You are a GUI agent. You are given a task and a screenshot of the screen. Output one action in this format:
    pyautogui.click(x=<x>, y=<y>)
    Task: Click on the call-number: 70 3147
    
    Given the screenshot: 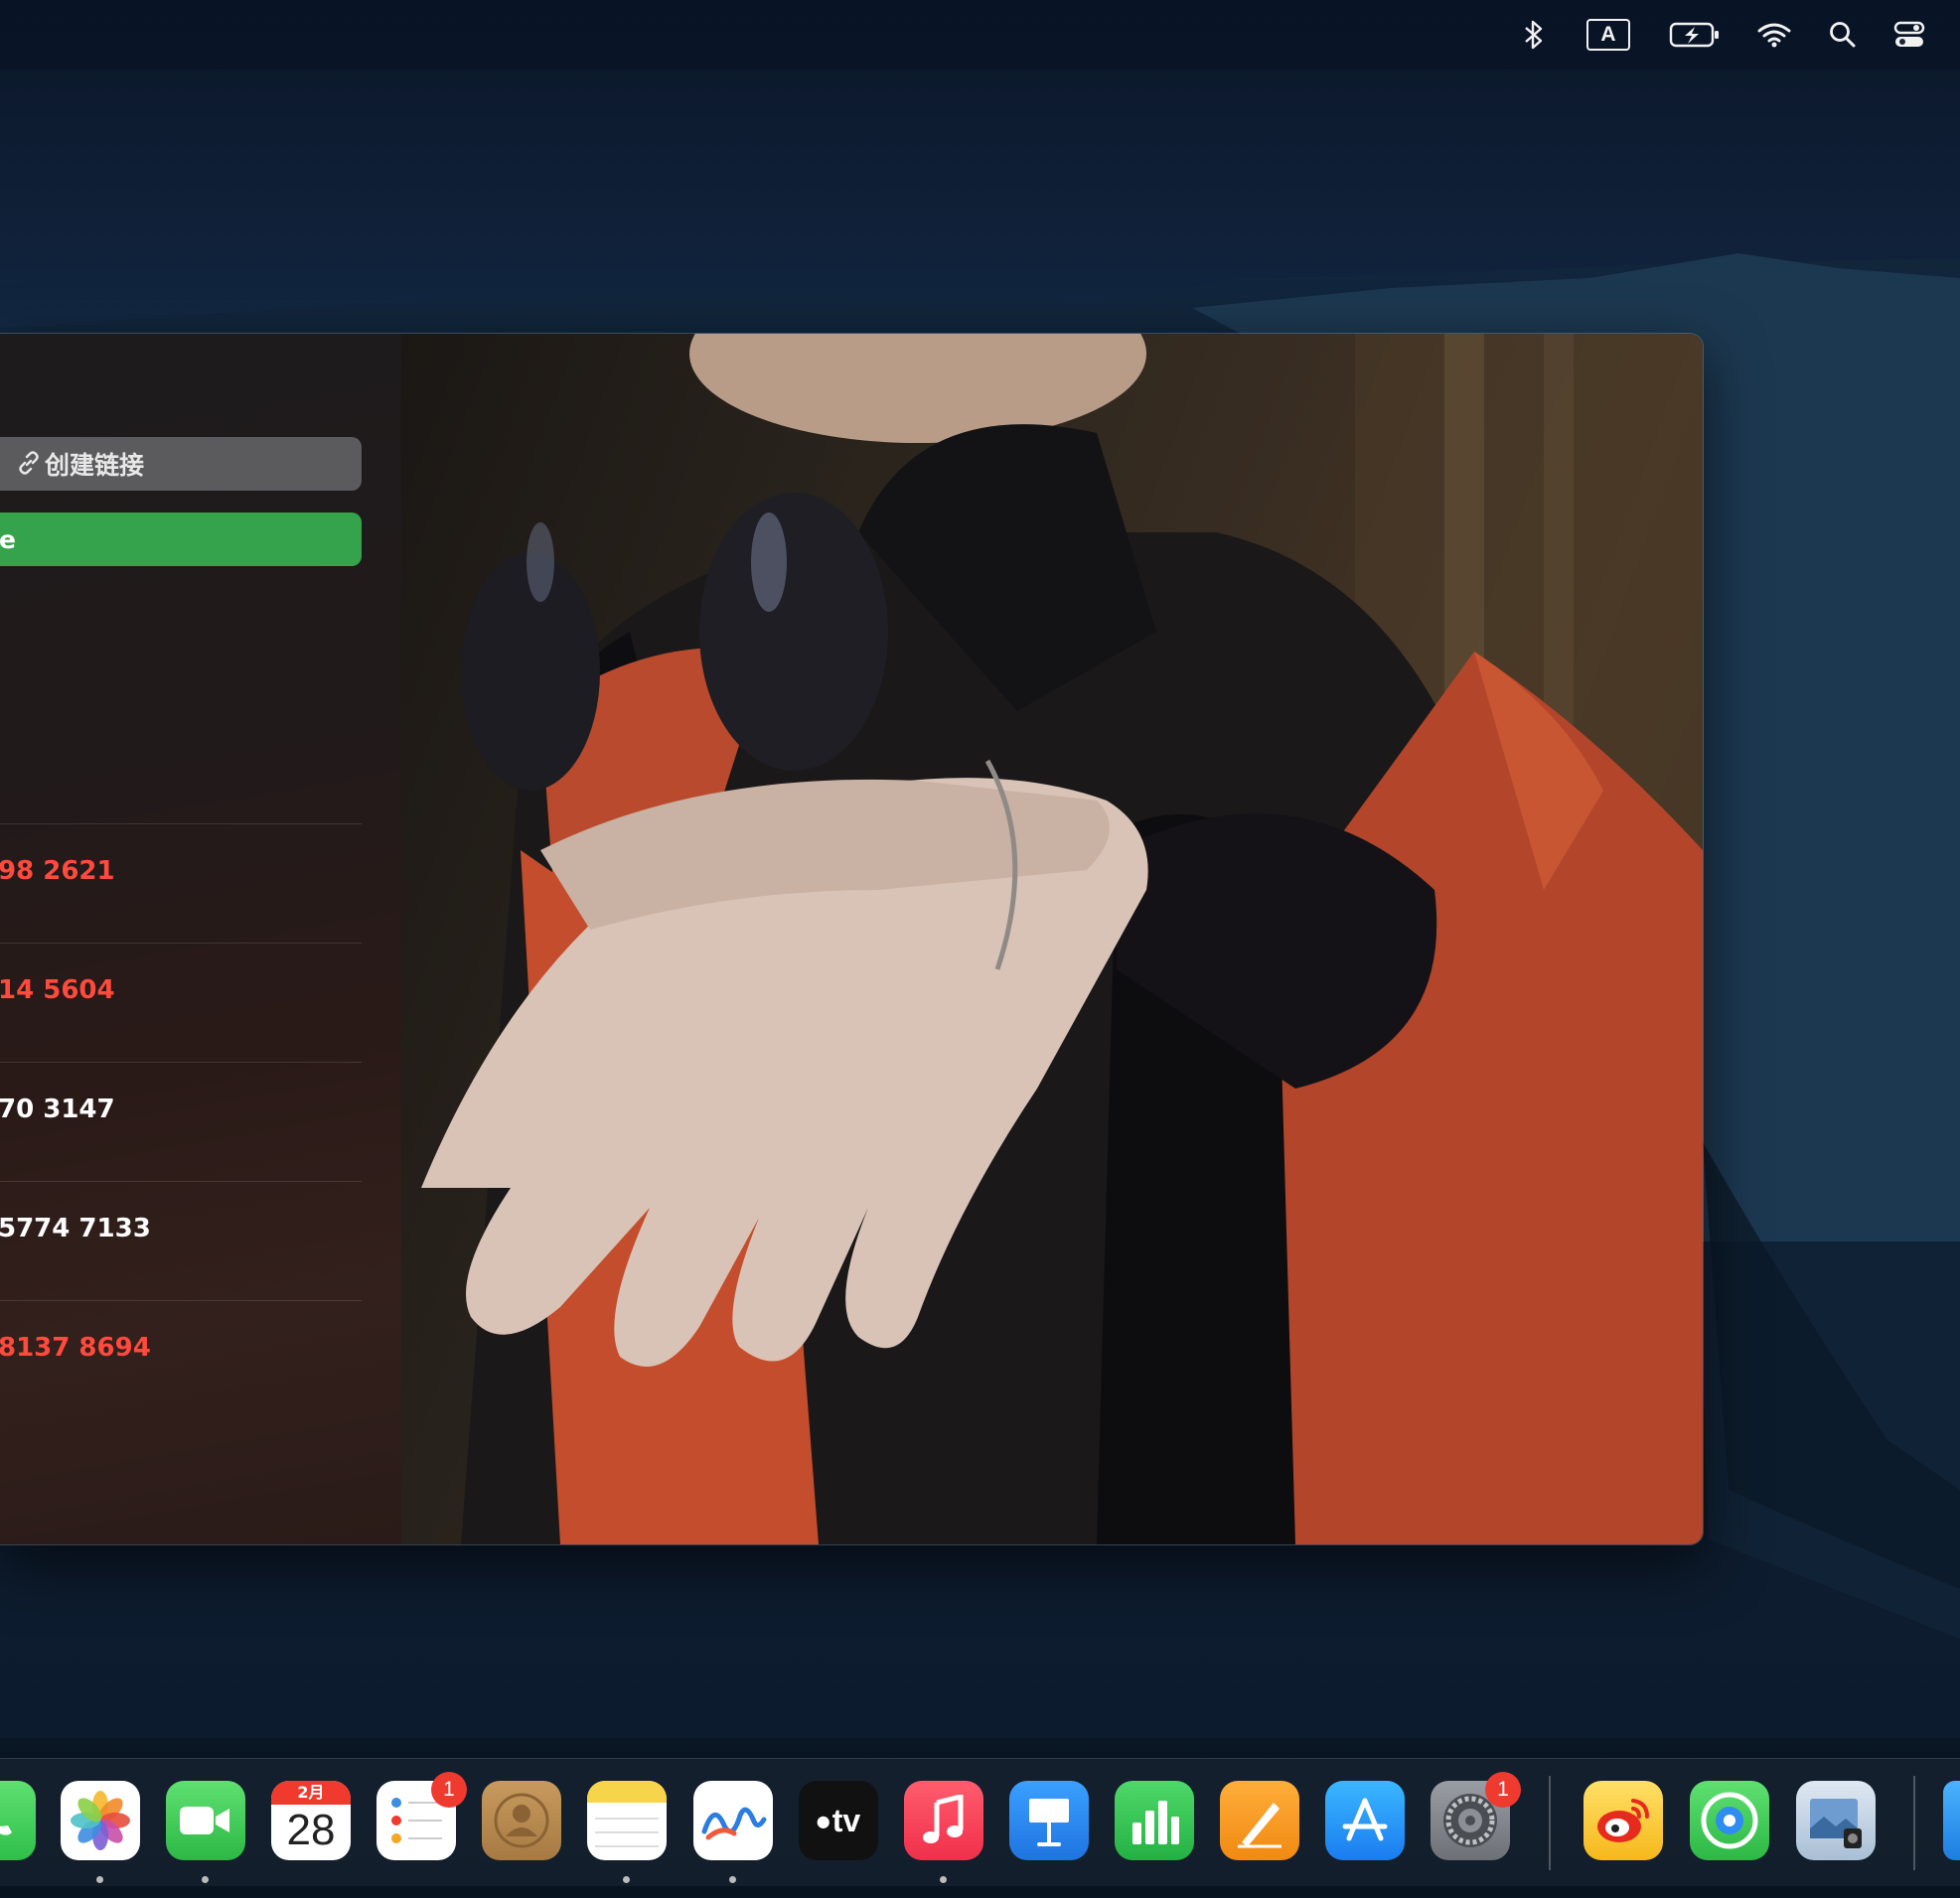 What is the action you would take?
    pyautogui.click(x=57, y=1109)
    